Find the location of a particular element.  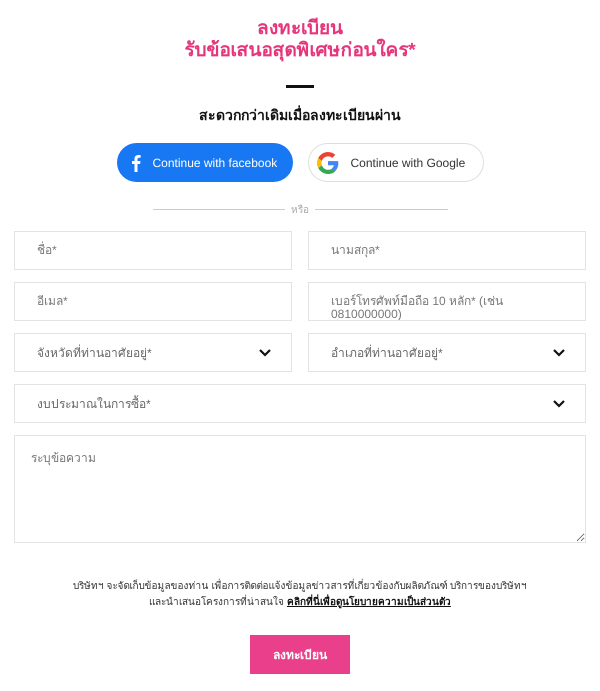

form-title: ลงทะเบียน is located at coordinates (300, 28).